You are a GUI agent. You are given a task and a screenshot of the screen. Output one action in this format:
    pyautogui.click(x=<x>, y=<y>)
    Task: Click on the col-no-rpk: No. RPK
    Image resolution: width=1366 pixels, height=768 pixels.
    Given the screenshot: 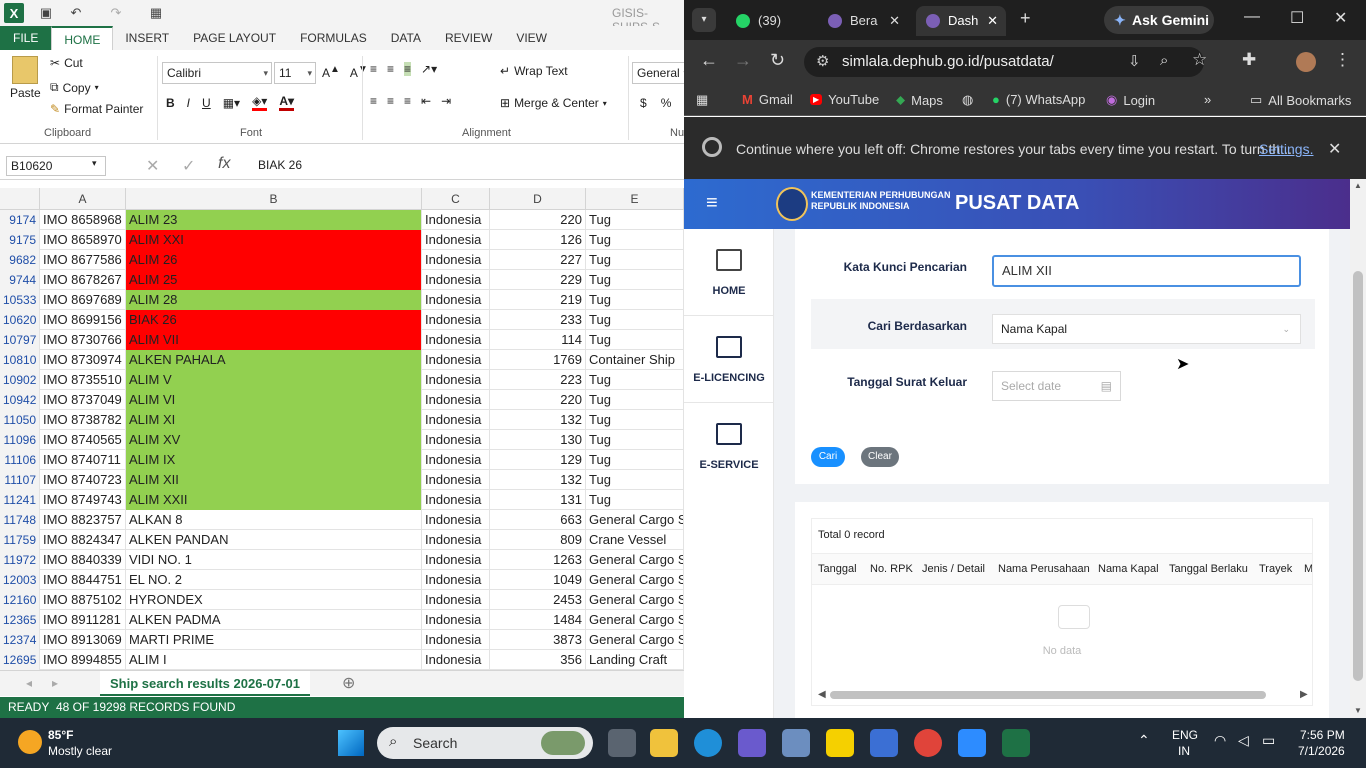 What is the action you would take?
    pyautogui.click(x=891, y=569)
    